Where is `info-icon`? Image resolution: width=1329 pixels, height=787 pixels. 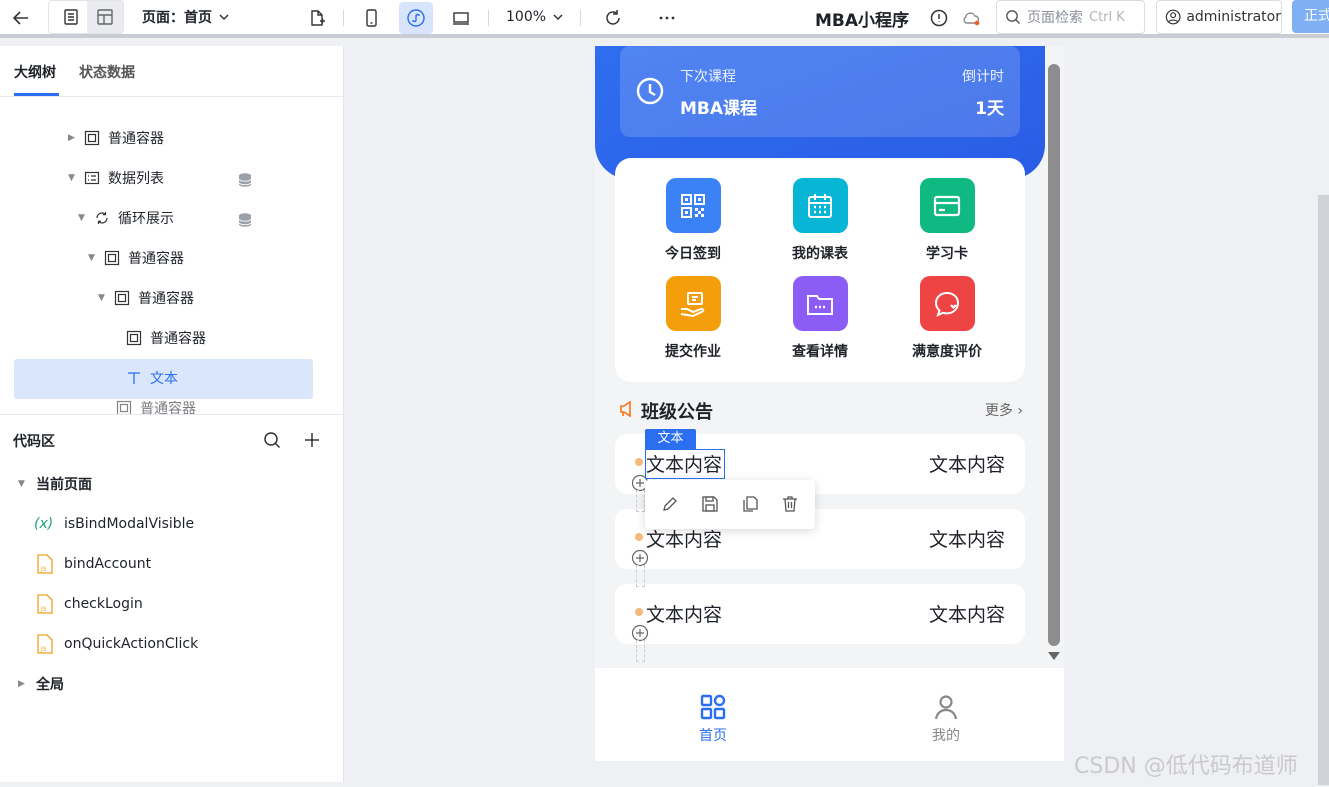 info-icon is located at coordinates (939, 18).